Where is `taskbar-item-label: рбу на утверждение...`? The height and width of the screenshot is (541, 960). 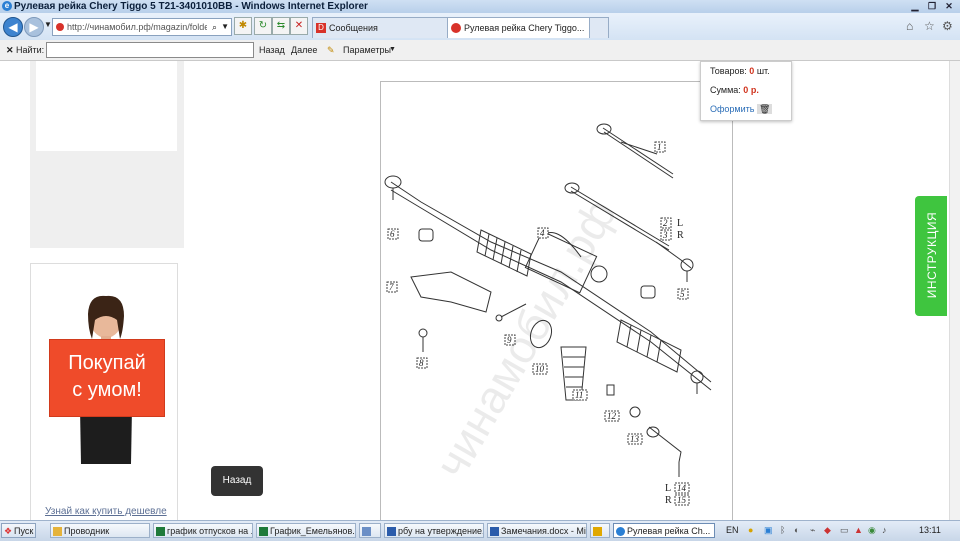 taskbar-item-label: рбу на утверждение... is located at coordinates (441, 531).